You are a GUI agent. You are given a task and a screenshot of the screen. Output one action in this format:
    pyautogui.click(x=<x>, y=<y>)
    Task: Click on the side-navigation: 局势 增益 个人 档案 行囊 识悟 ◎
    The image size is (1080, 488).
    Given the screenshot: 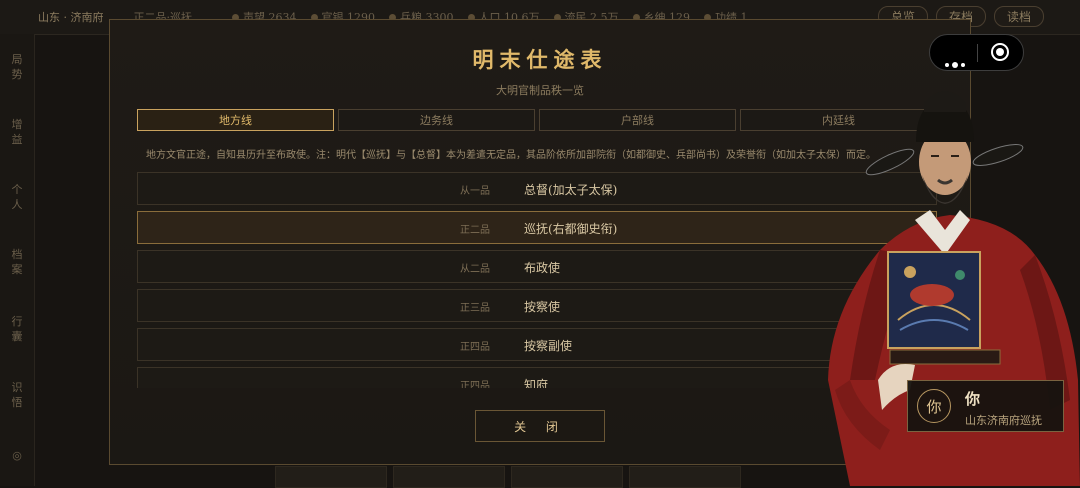 What is the action you would take?
    pyautogui.click(x=17, y=260)
    